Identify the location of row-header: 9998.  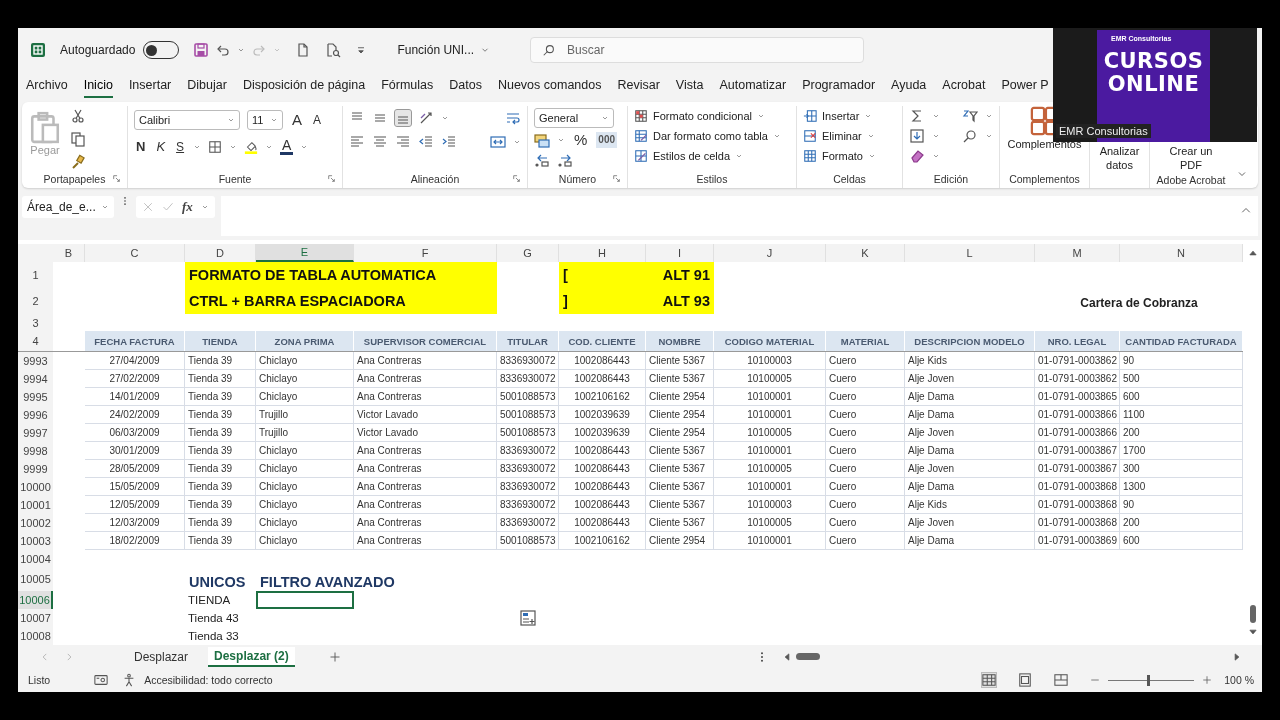
(35, 451).